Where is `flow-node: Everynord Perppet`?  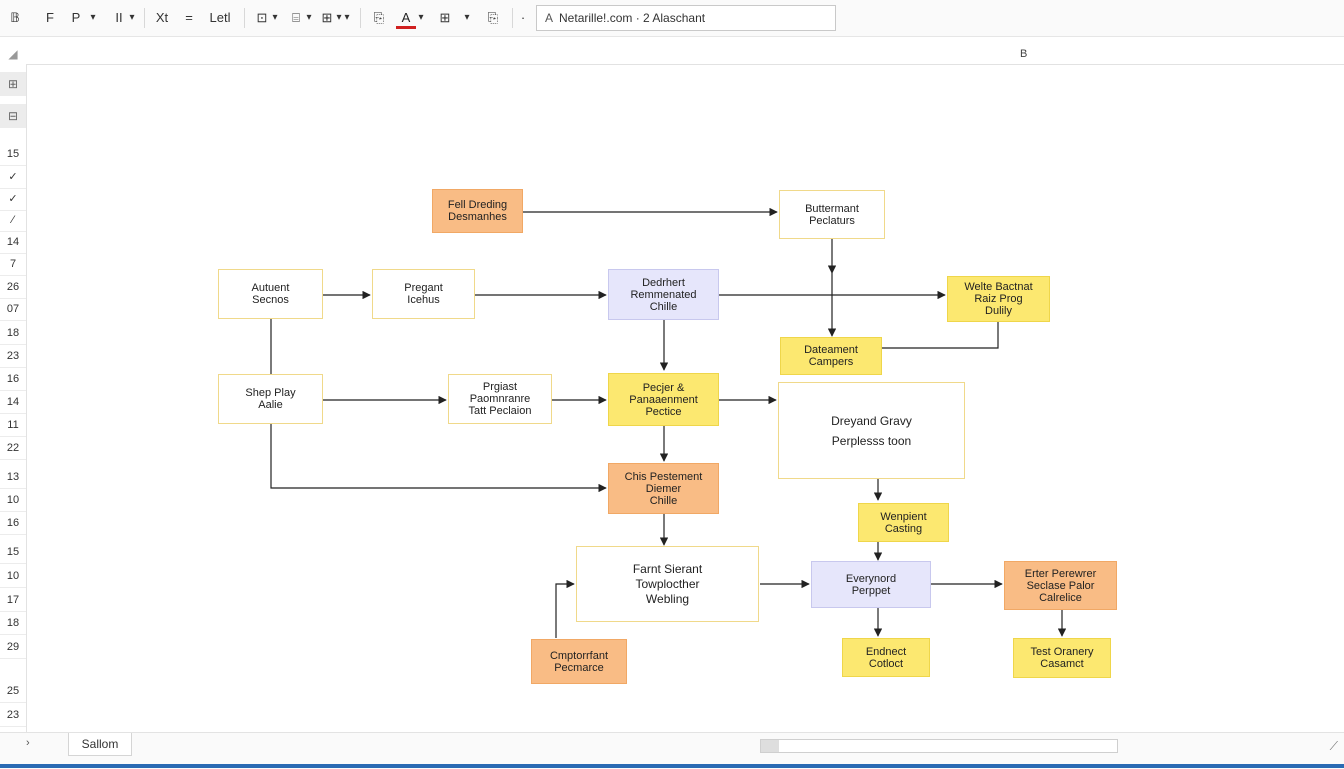 flow-node: Everynord Perppet is located at coordinates (871, 584).